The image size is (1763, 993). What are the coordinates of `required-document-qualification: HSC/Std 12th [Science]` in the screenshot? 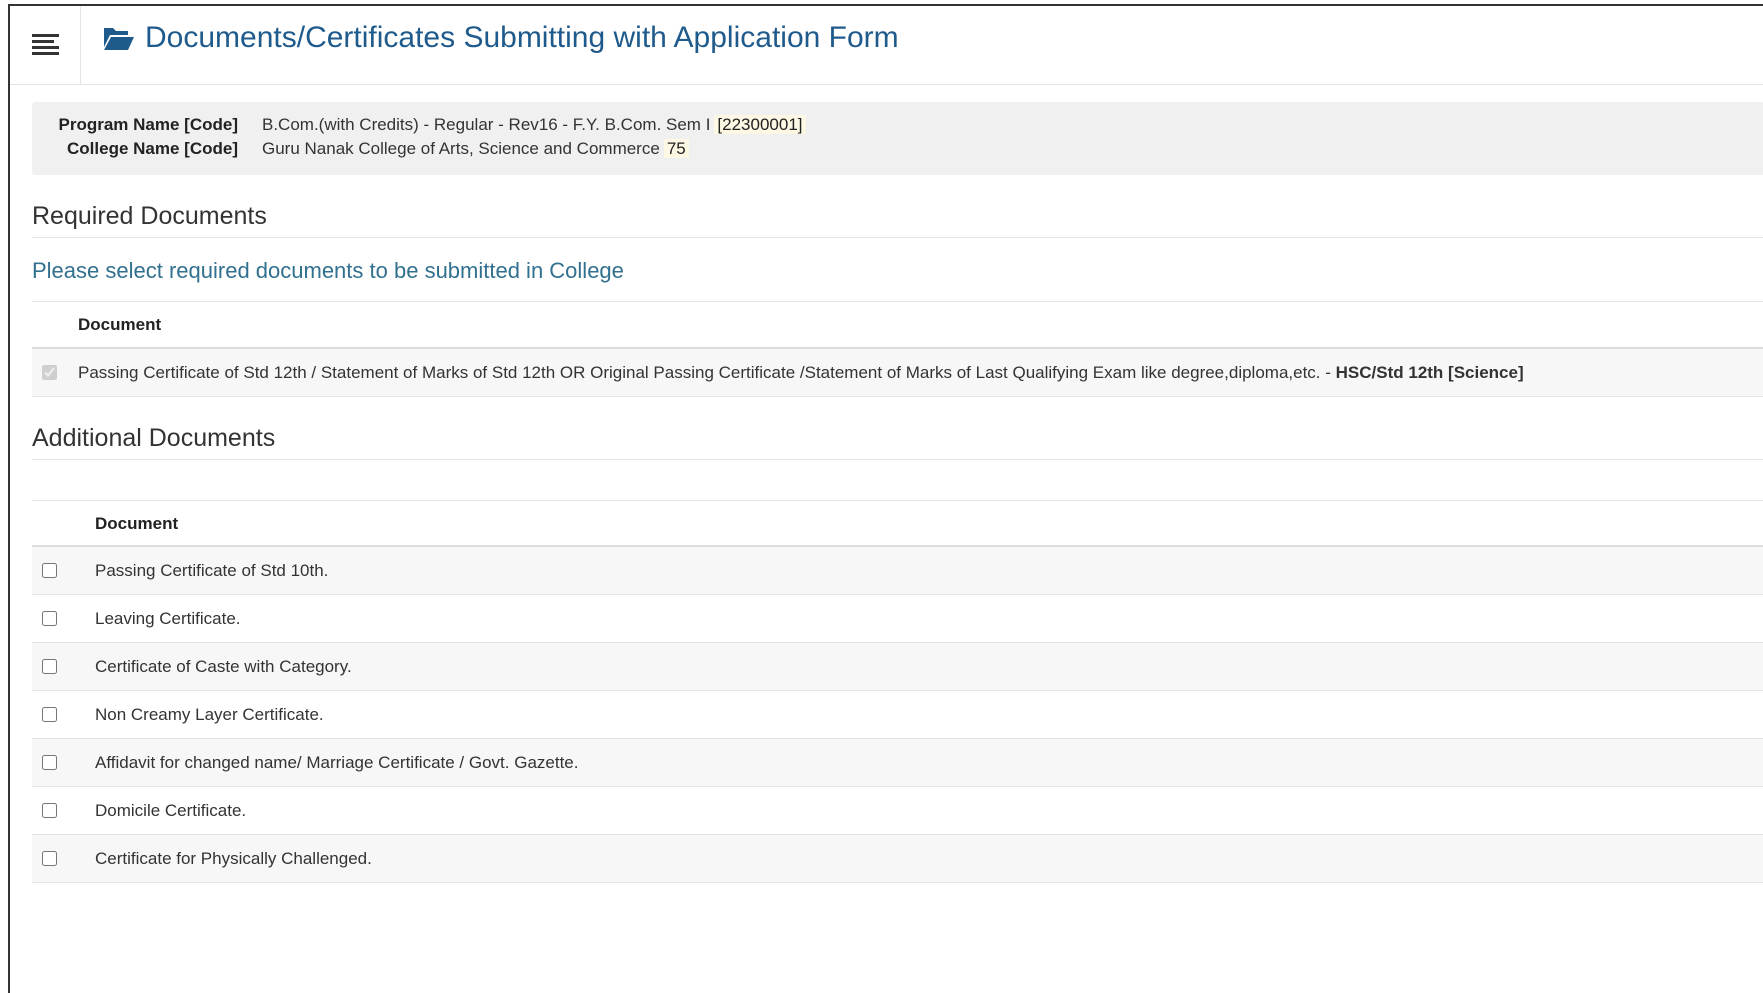 It's located at (1429, 372).